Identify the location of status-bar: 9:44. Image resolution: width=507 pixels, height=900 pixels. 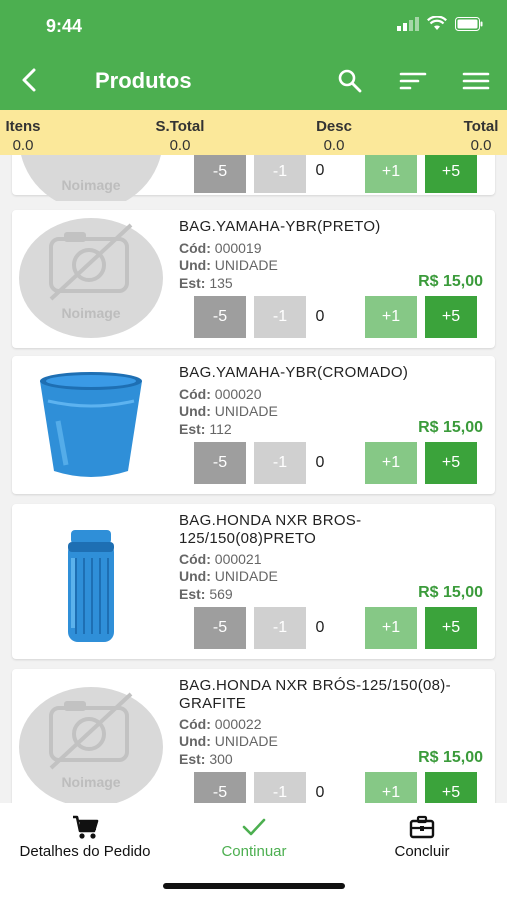
(253, 26).